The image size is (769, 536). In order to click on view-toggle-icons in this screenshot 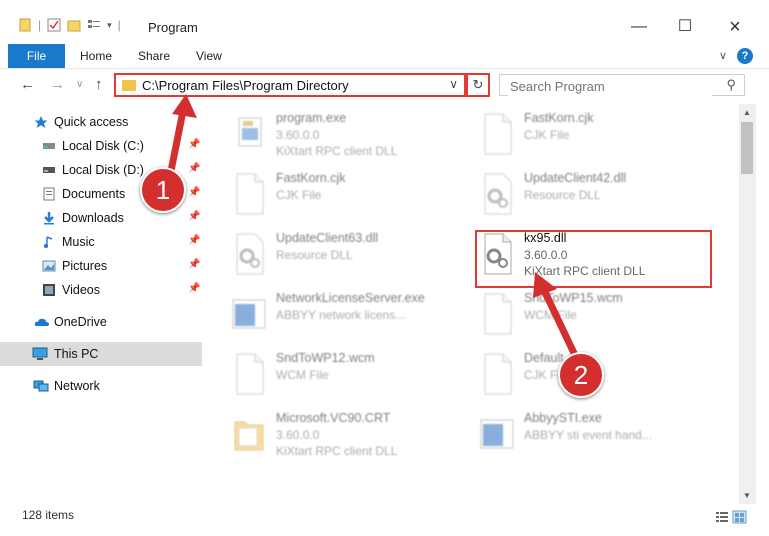, I will do `click(731, 517)`.